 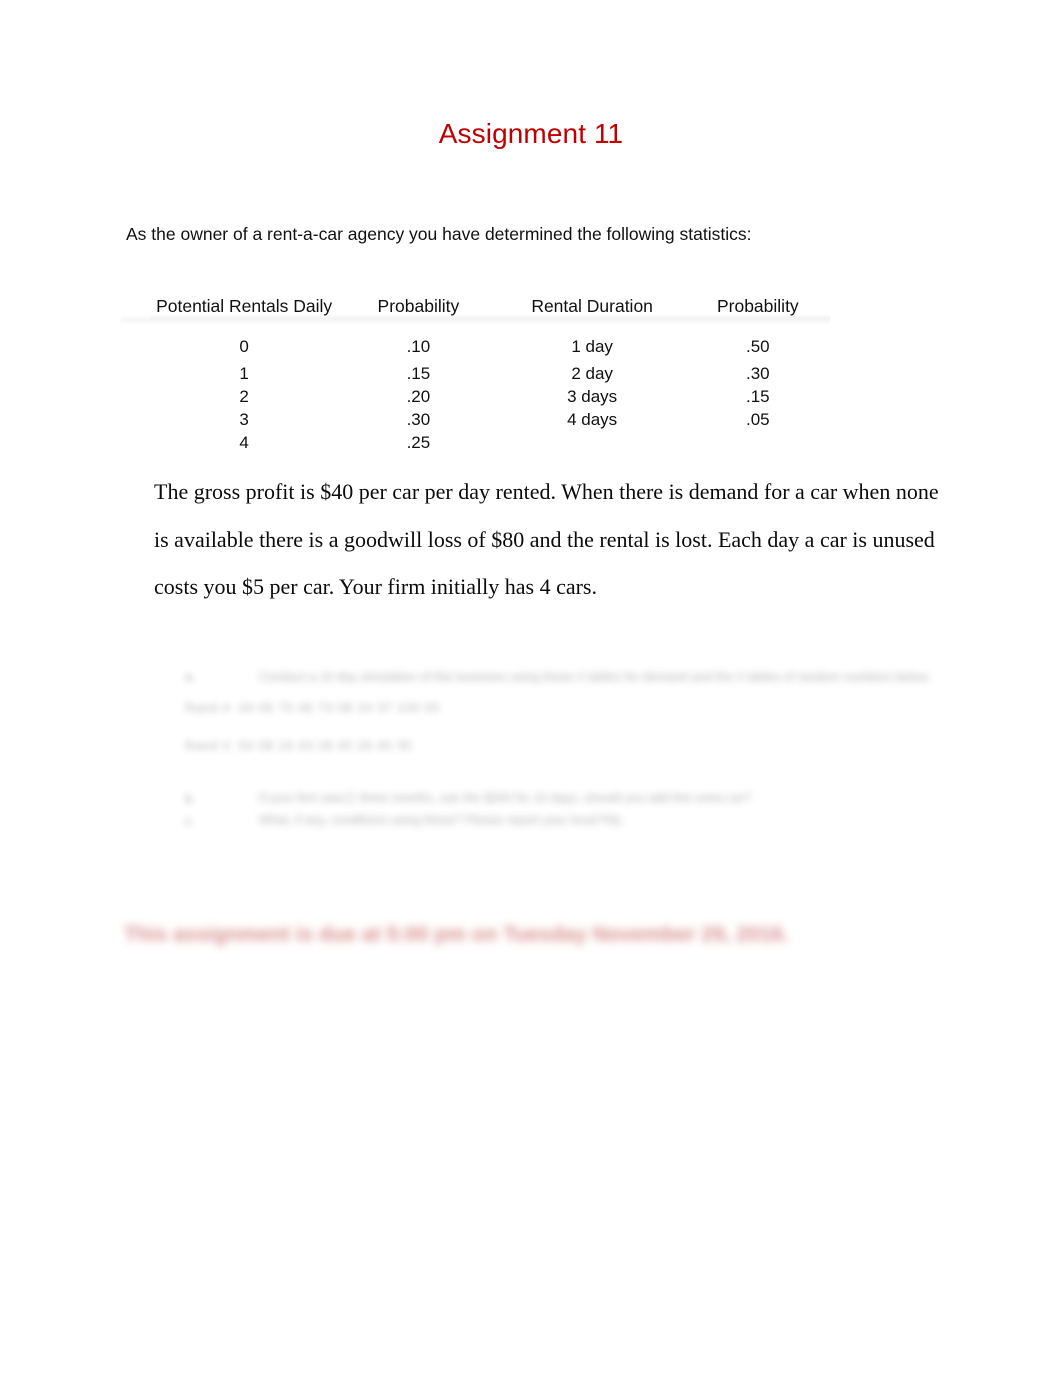 I want to click on list-marker-b: b., so click(x=190, y=799).